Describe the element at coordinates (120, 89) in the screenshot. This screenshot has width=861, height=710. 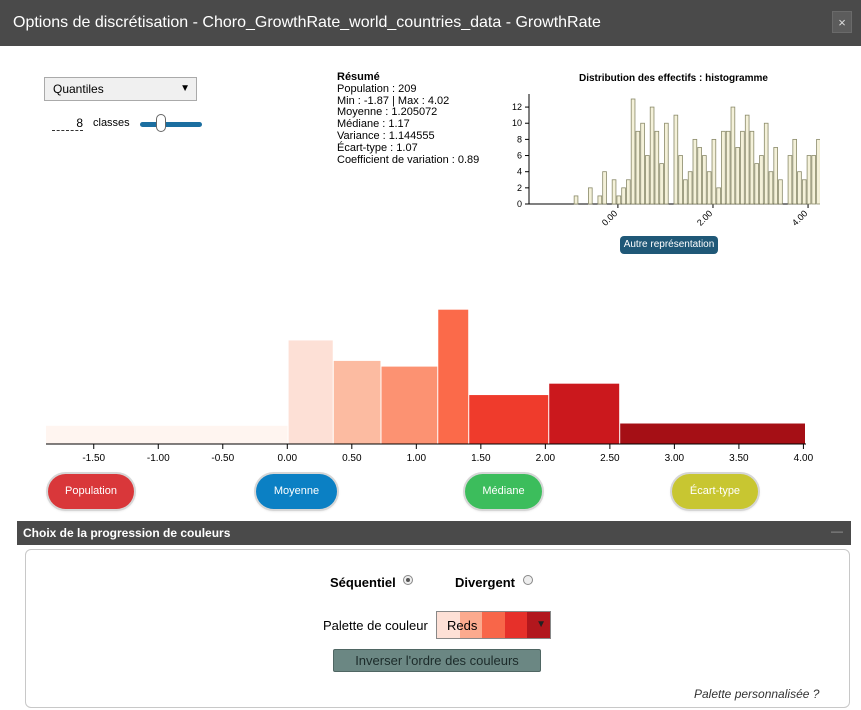
I see `method-select: Quantiles ▼` at that location.